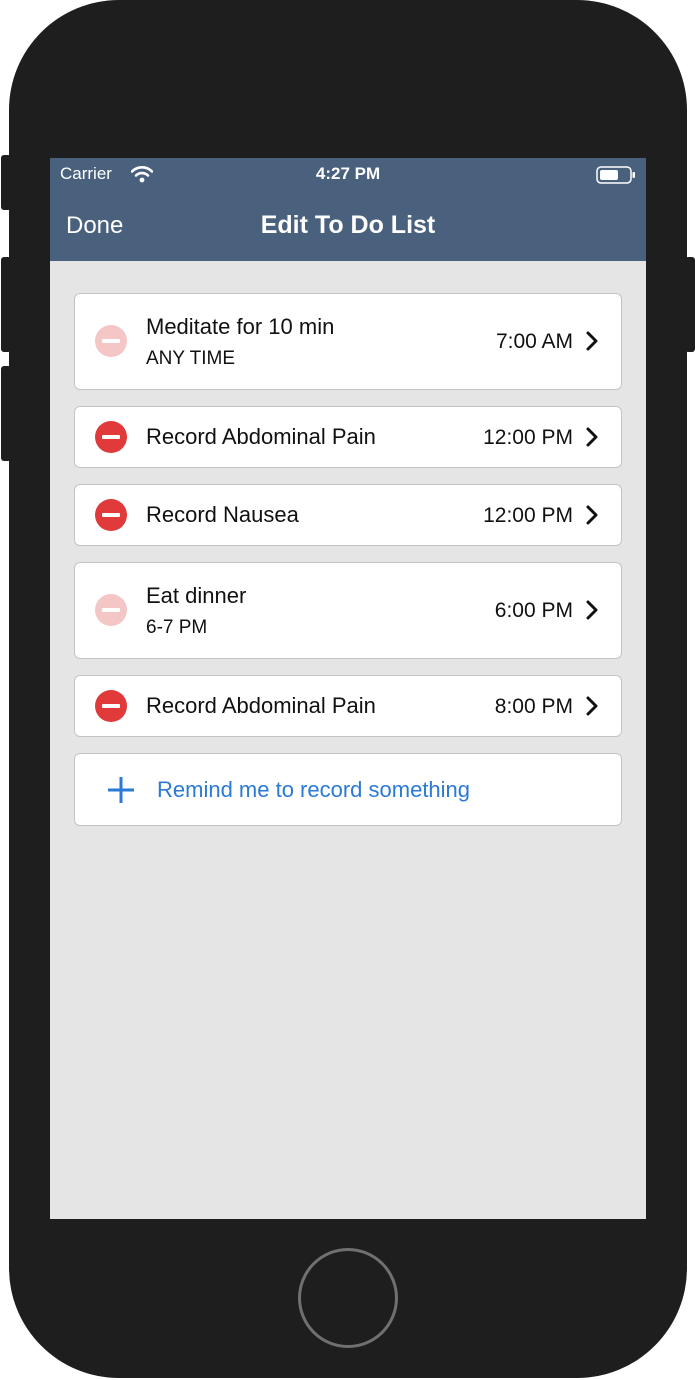  What do you see at coordinates (348, 173) in the screenshot?
I see `status-time: 4:27 PM` at bounding box center [348, 173].